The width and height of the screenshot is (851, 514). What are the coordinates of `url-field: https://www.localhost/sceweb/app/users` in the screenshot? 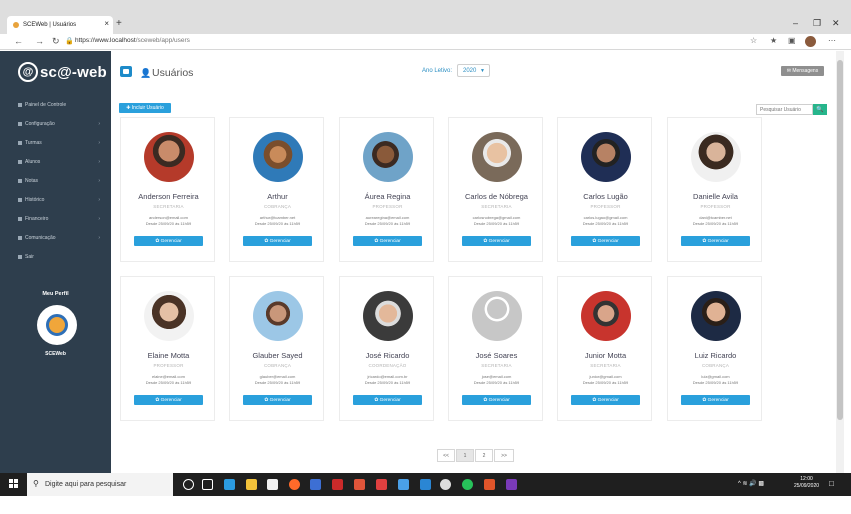 It's located at (132, 40).